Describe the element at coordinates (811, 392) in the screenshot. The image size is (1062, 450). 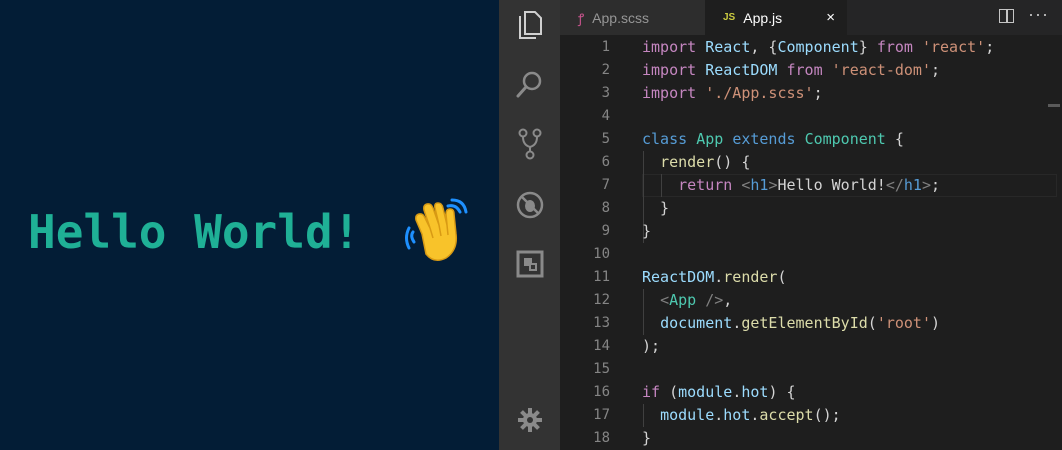
I see `code-line: 16 if (module.hot) {` at that location.